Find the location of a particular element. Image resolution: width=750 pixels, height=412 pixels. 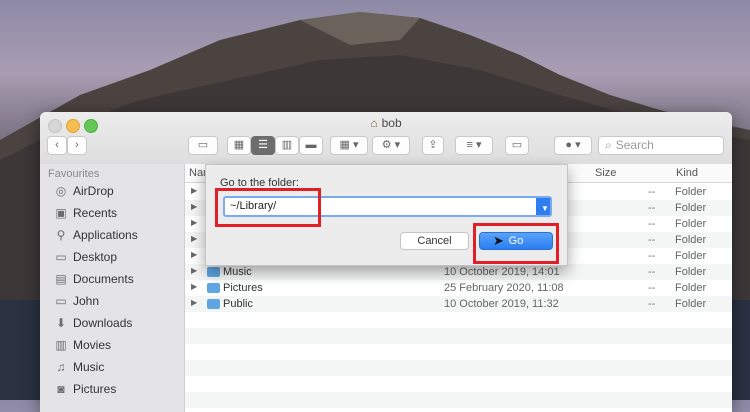

sidebar-item-label: John is located at coordinates (86, 301).